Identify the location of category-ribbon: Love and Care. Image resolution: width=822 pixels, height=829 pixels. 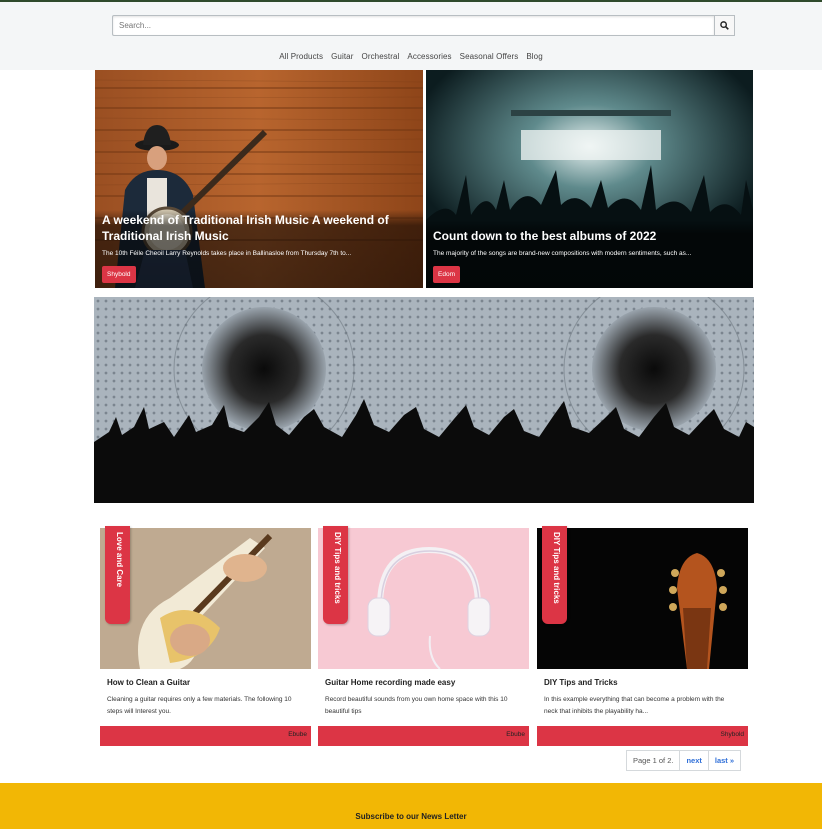
(117, 575).